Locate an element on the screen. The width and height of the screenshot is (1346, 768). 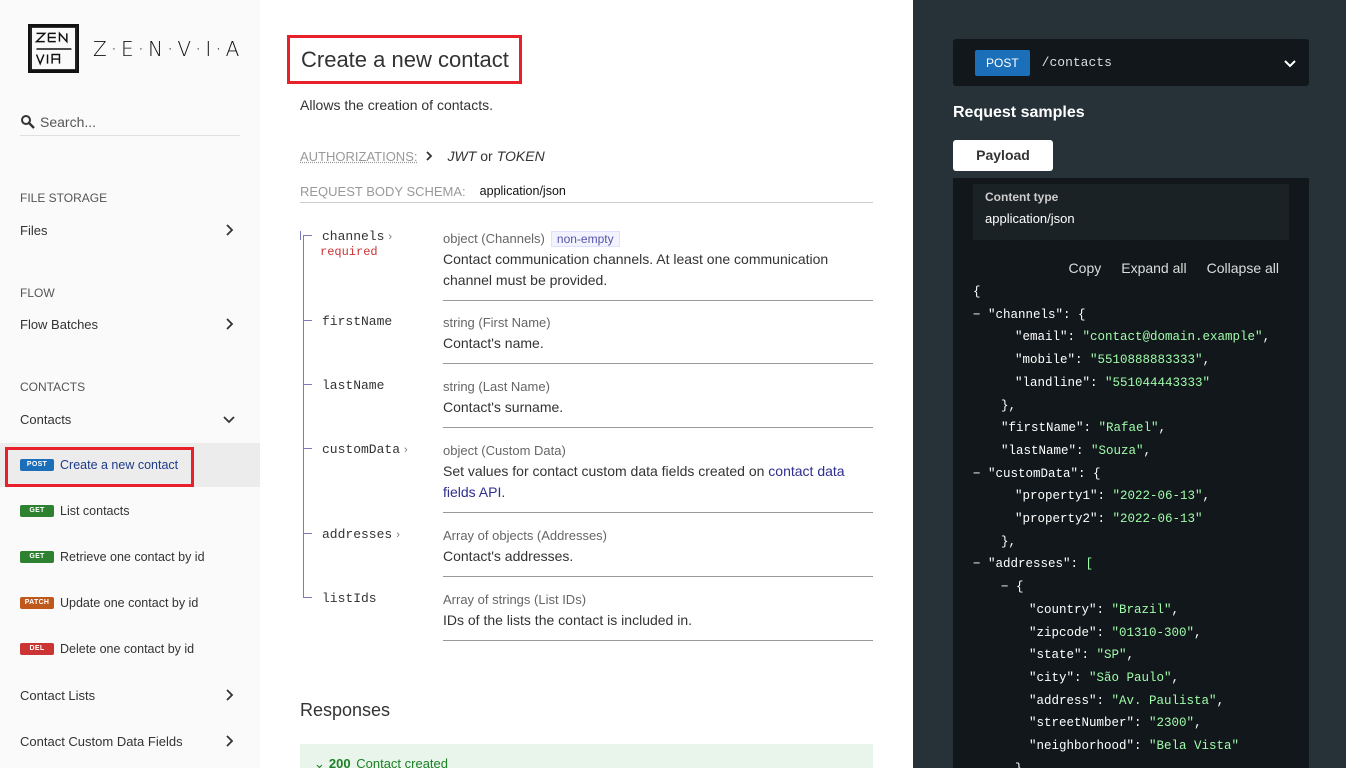
sidebar-item-contact-lists: Contact Lists is located at coordinates (130, 695).